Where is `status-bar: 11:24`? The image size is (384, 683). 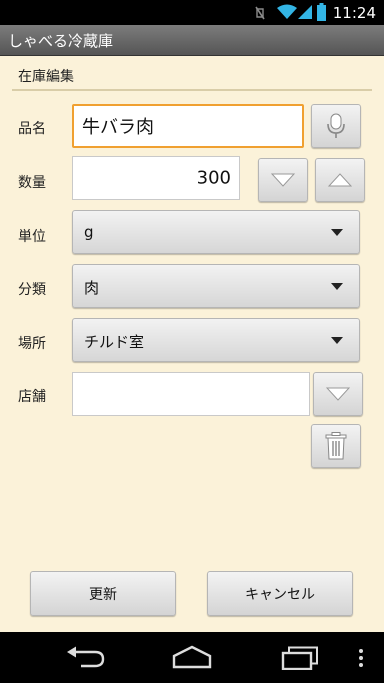
status-bar: 11:24 is located at coordinates (192, 12).